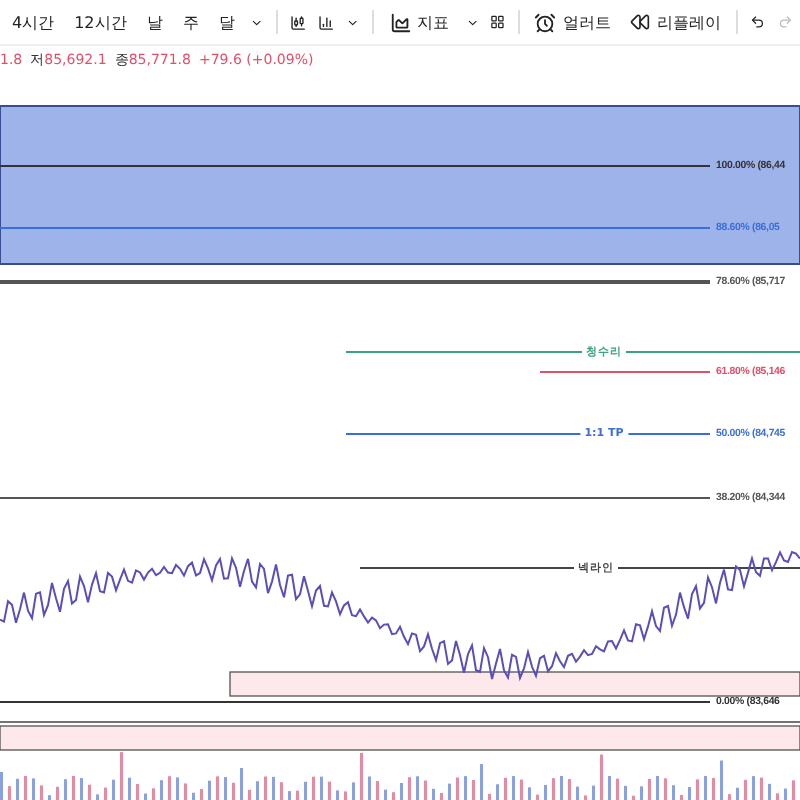 This screenshot has height=800, width=800. I want to click on interval-tab: 날, so click(154, 22).